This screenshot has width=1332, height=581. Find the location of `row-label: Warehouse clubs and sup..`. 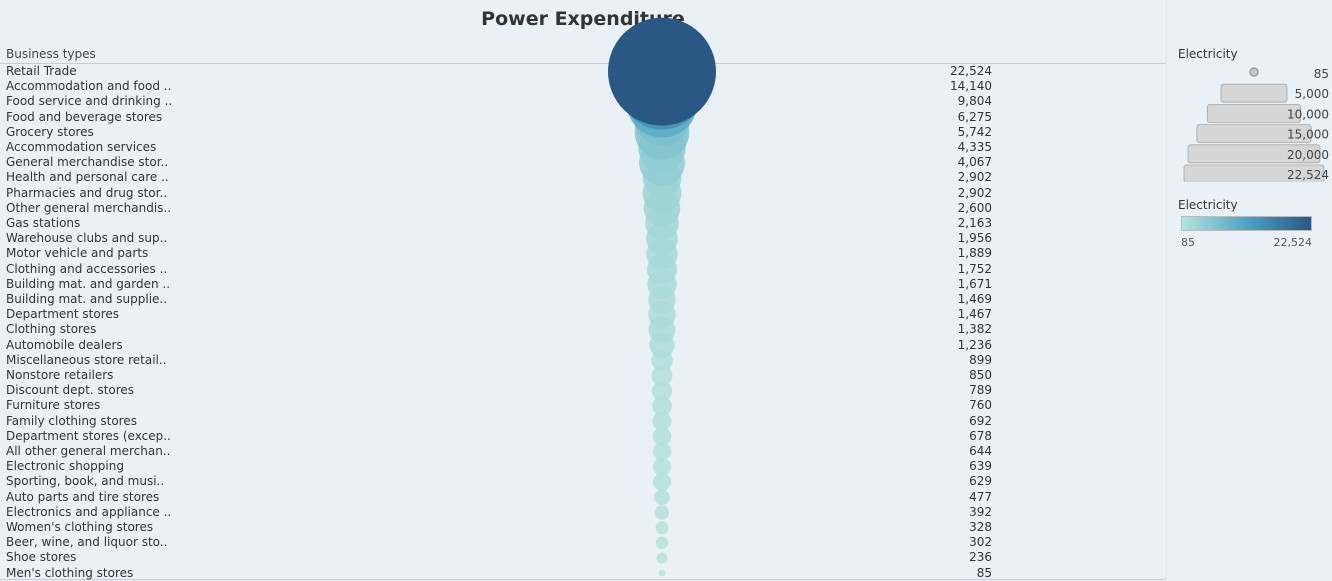

row-label: Warehouse clubs and sup.. is located at coordinates (87, 238).